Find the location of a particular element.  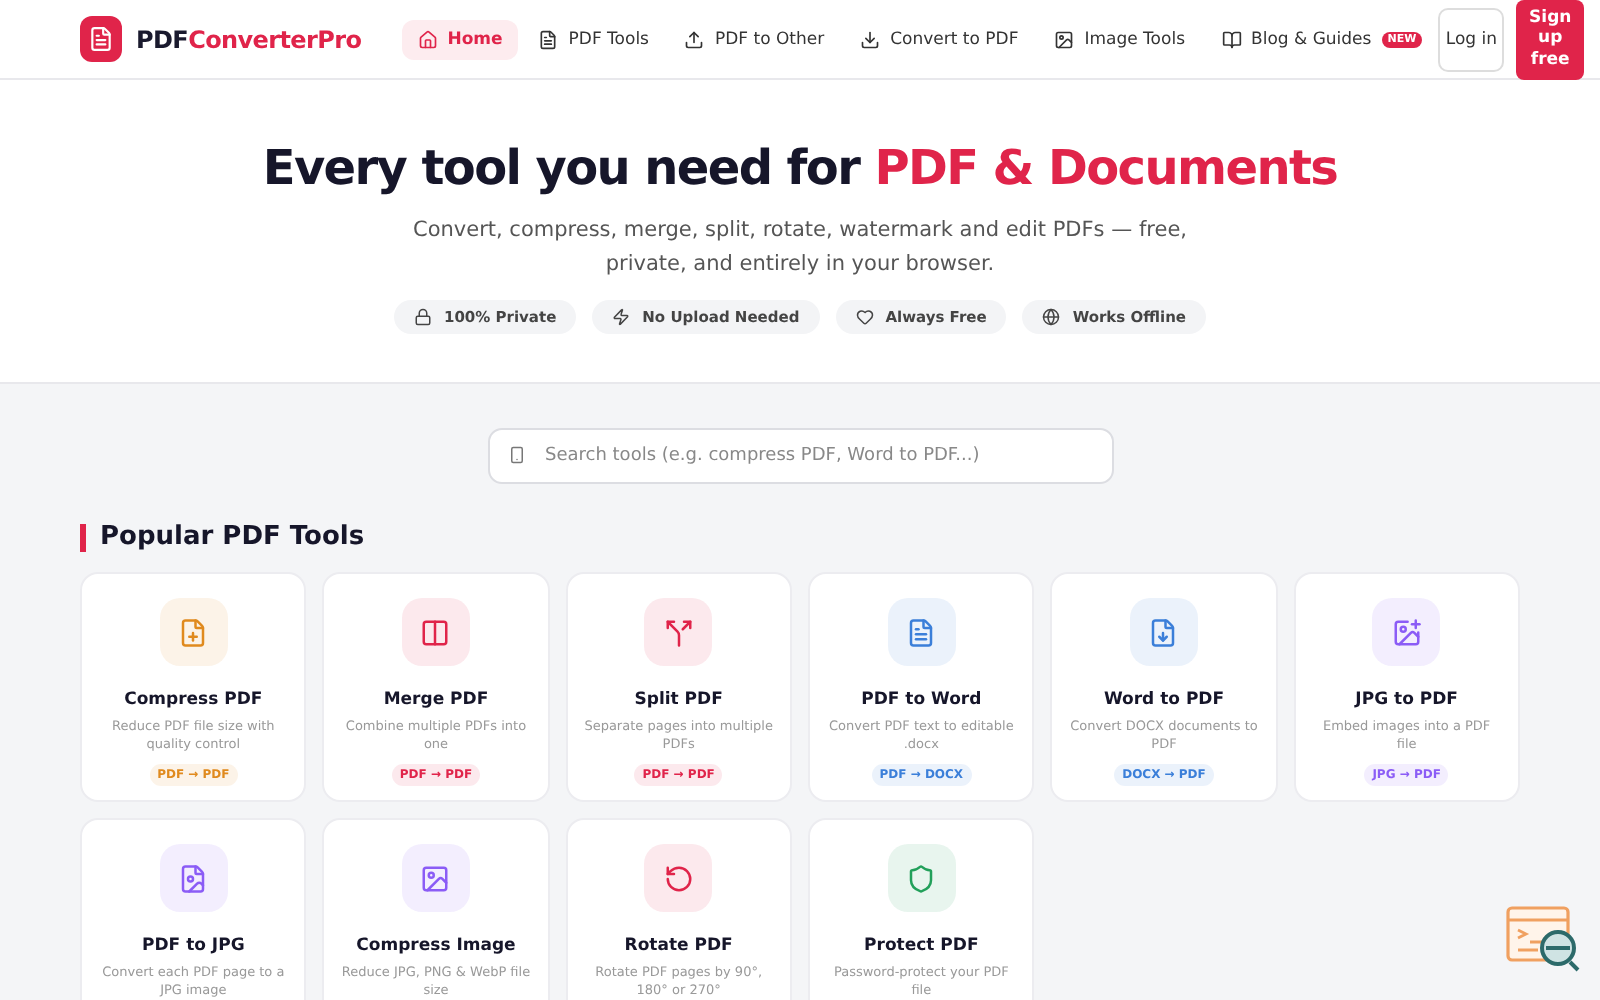

hero-title: Every tool you need for PDF & Documents is located at coordinates (800, 168).